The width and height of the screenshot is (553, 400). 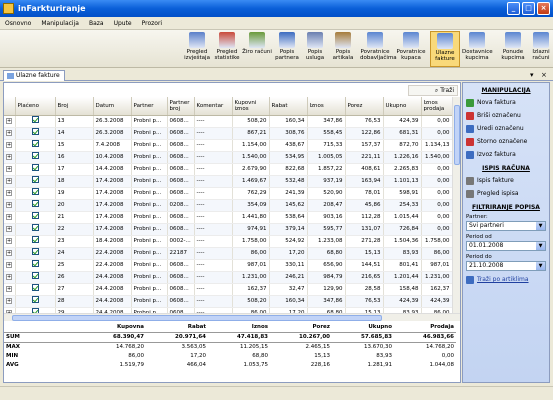 What do you see at coordinates (437, 106) in the screenshot?
I see `column-header: Iznos prodaja` at bounding box center [437, 106].